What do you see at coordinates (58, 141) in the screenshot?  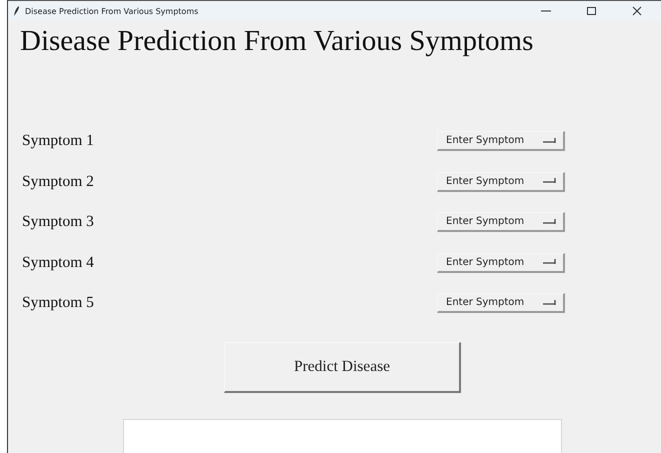 I see `symptom-label: Symptom 1` at bounding box center [58, 141].